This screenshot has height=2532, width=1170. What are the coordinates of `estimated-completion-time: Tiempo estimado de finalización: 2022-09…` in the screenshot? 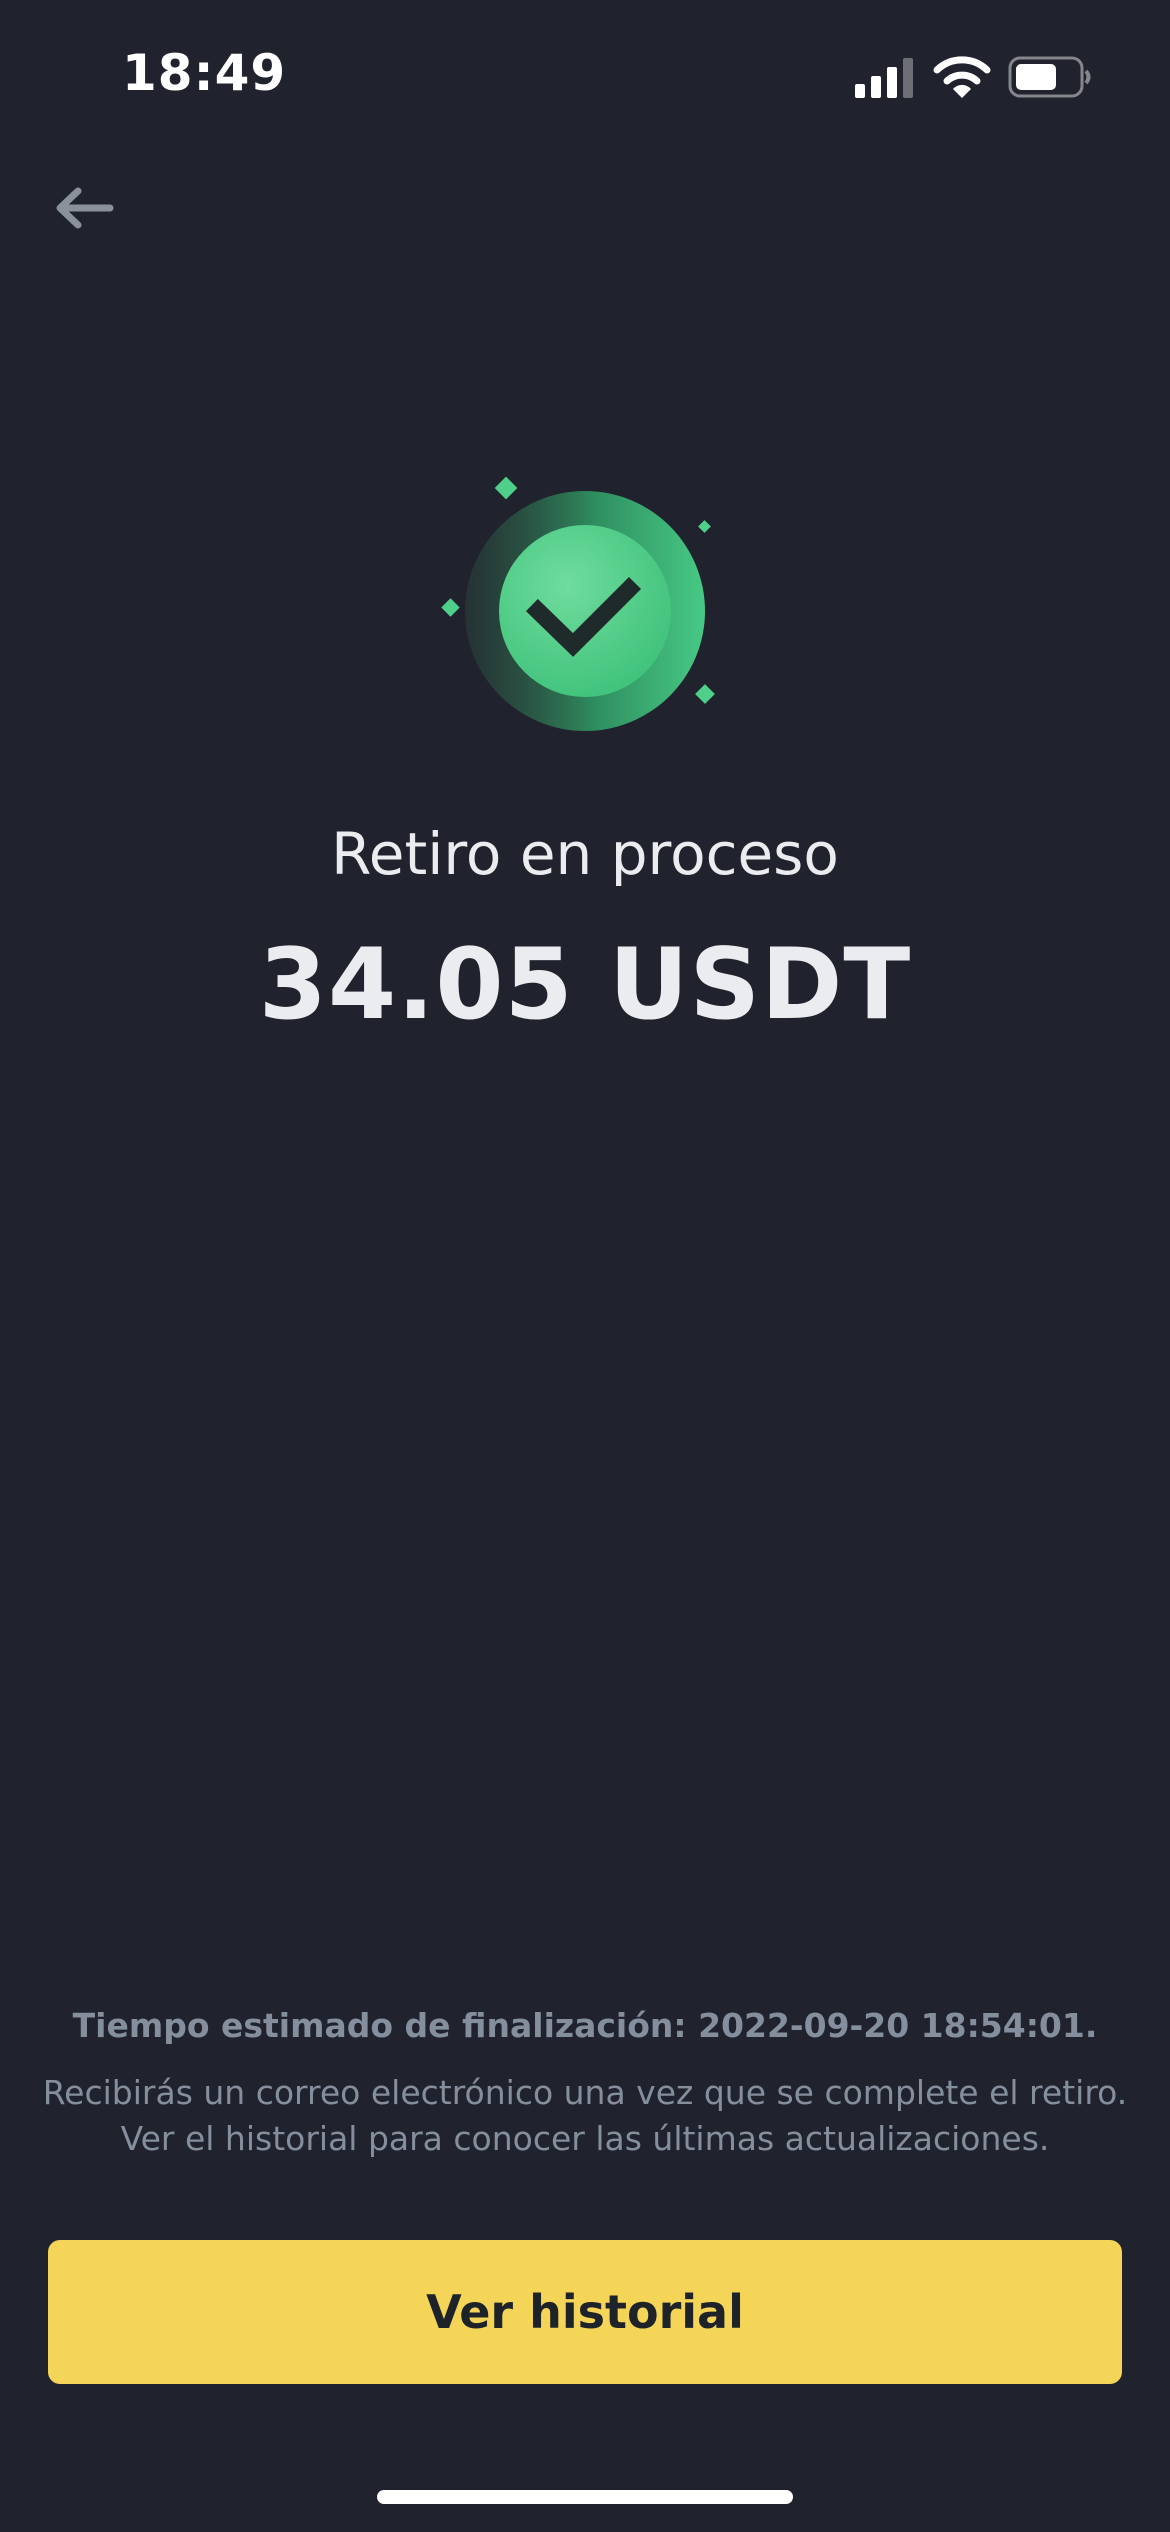 It's located at (585, 2025).